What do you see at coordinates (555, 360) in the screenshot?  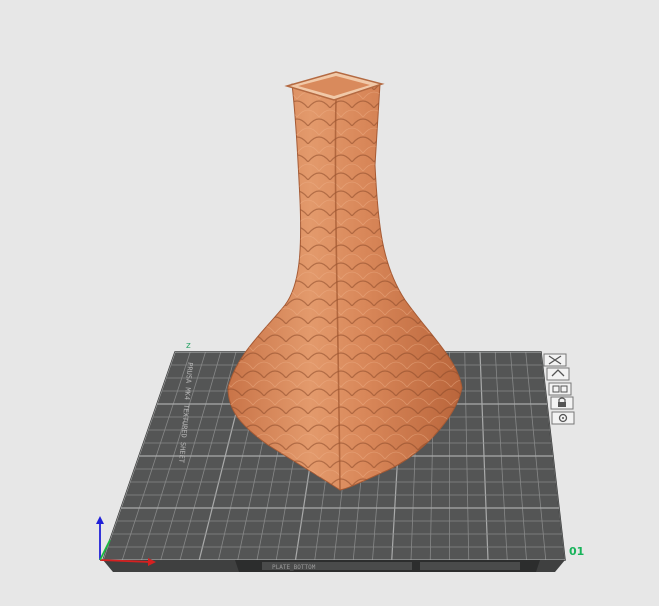 I see `delete-icon` at bounding box center [555, 360].